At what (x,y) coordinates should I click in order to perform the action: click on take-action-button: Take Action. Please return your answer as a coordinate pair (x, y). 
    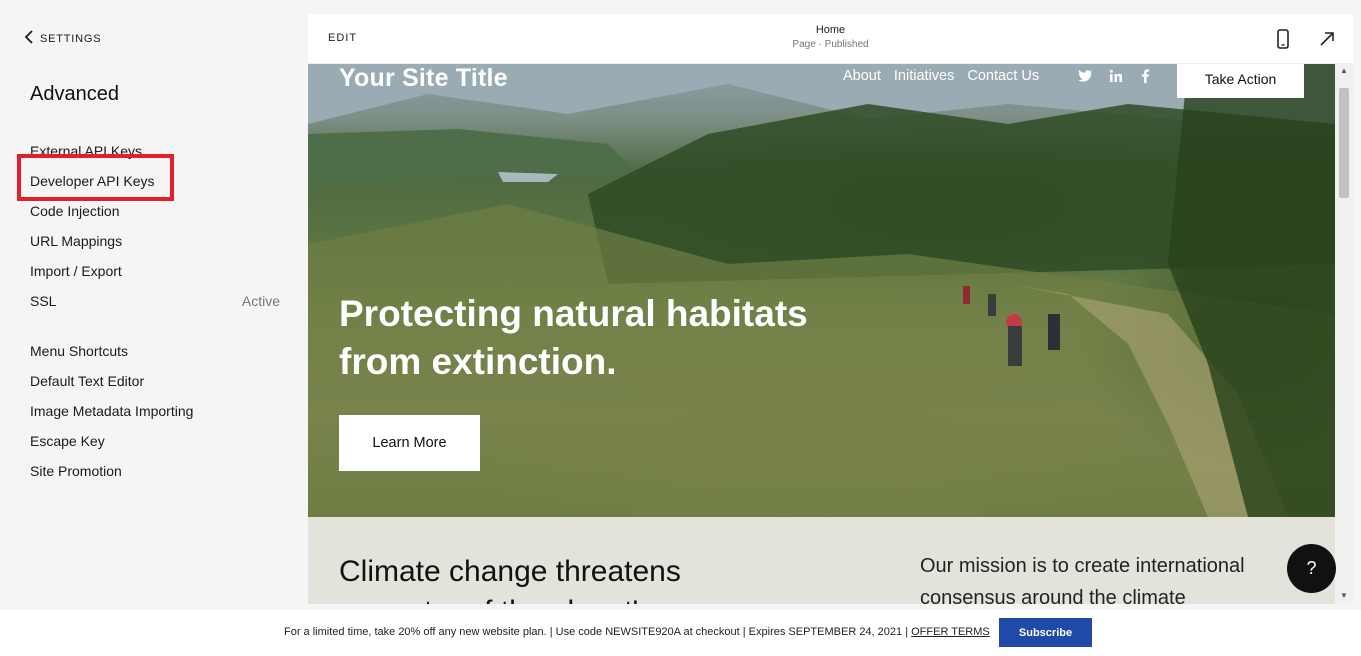
    Looking at the image, I should click on (1240, 81).